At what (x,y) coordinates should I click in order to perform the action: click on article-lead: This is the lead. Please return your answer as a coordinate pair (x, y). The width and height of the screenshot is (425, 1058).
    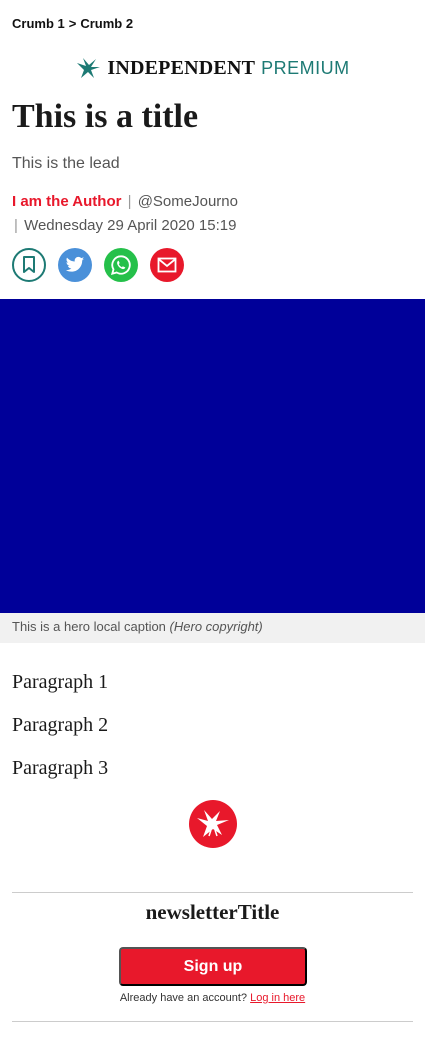
    Looking at the image, I should click on (66, 163).